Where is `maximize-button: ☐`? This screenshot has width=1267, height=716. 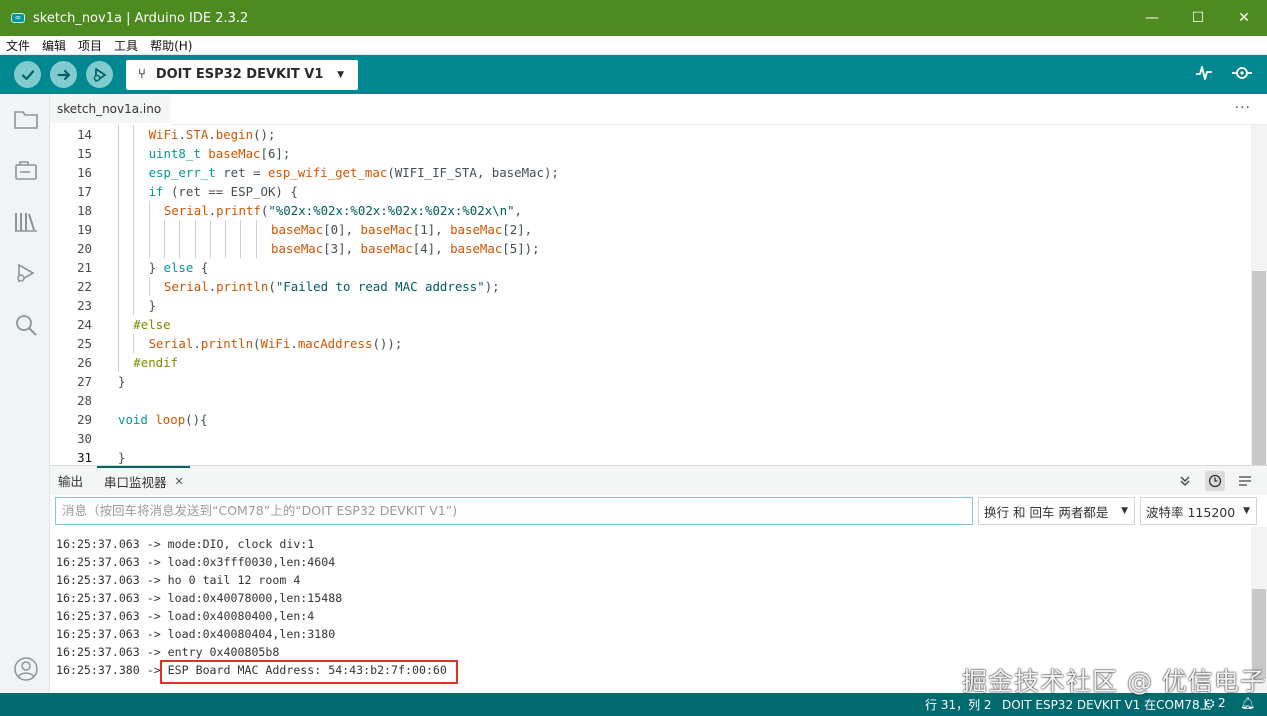
maximize-button: ☐ is located at coordinates (1198, 18).